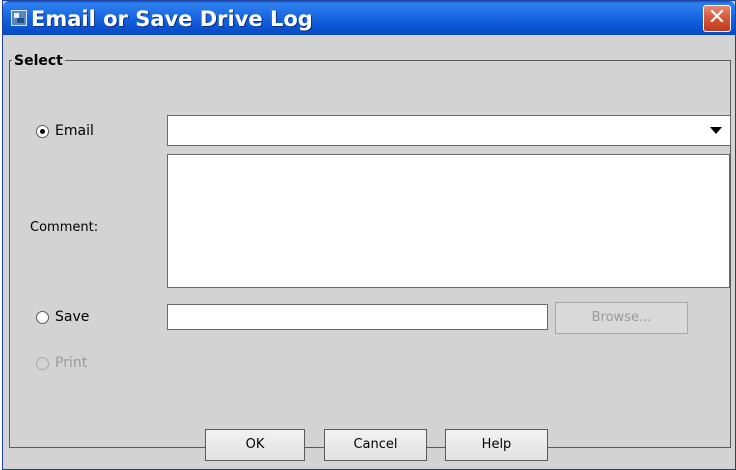 The width and height of the screenshot is (736, 470). What do you see at coordinates (255, 445) in the screenshot?
I see `ok-button: OK` at bounding box center [255, 445].